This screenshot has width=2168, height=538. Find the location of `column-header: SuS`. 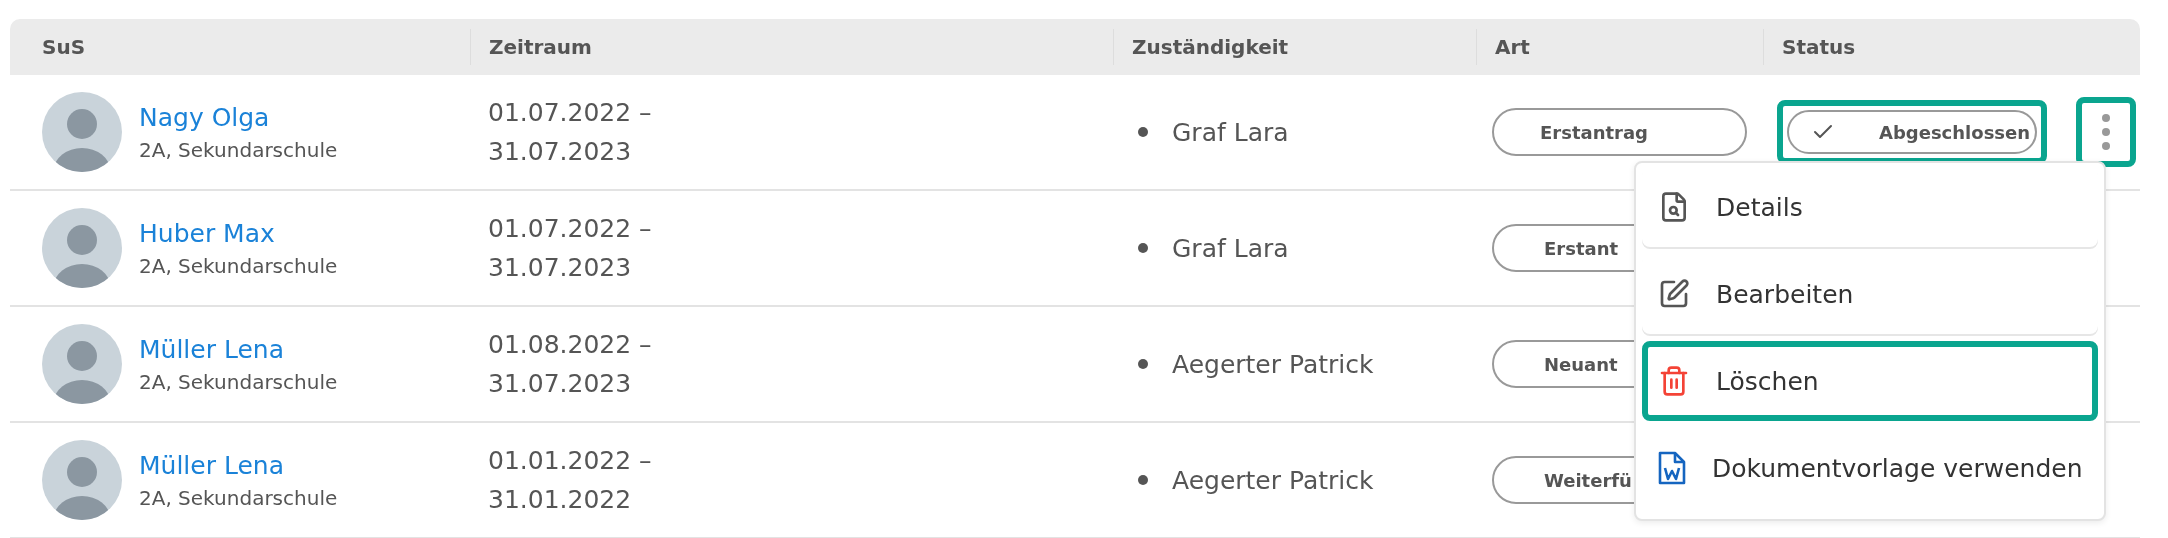

column-header: SuS is located at coordinates (64, 47).